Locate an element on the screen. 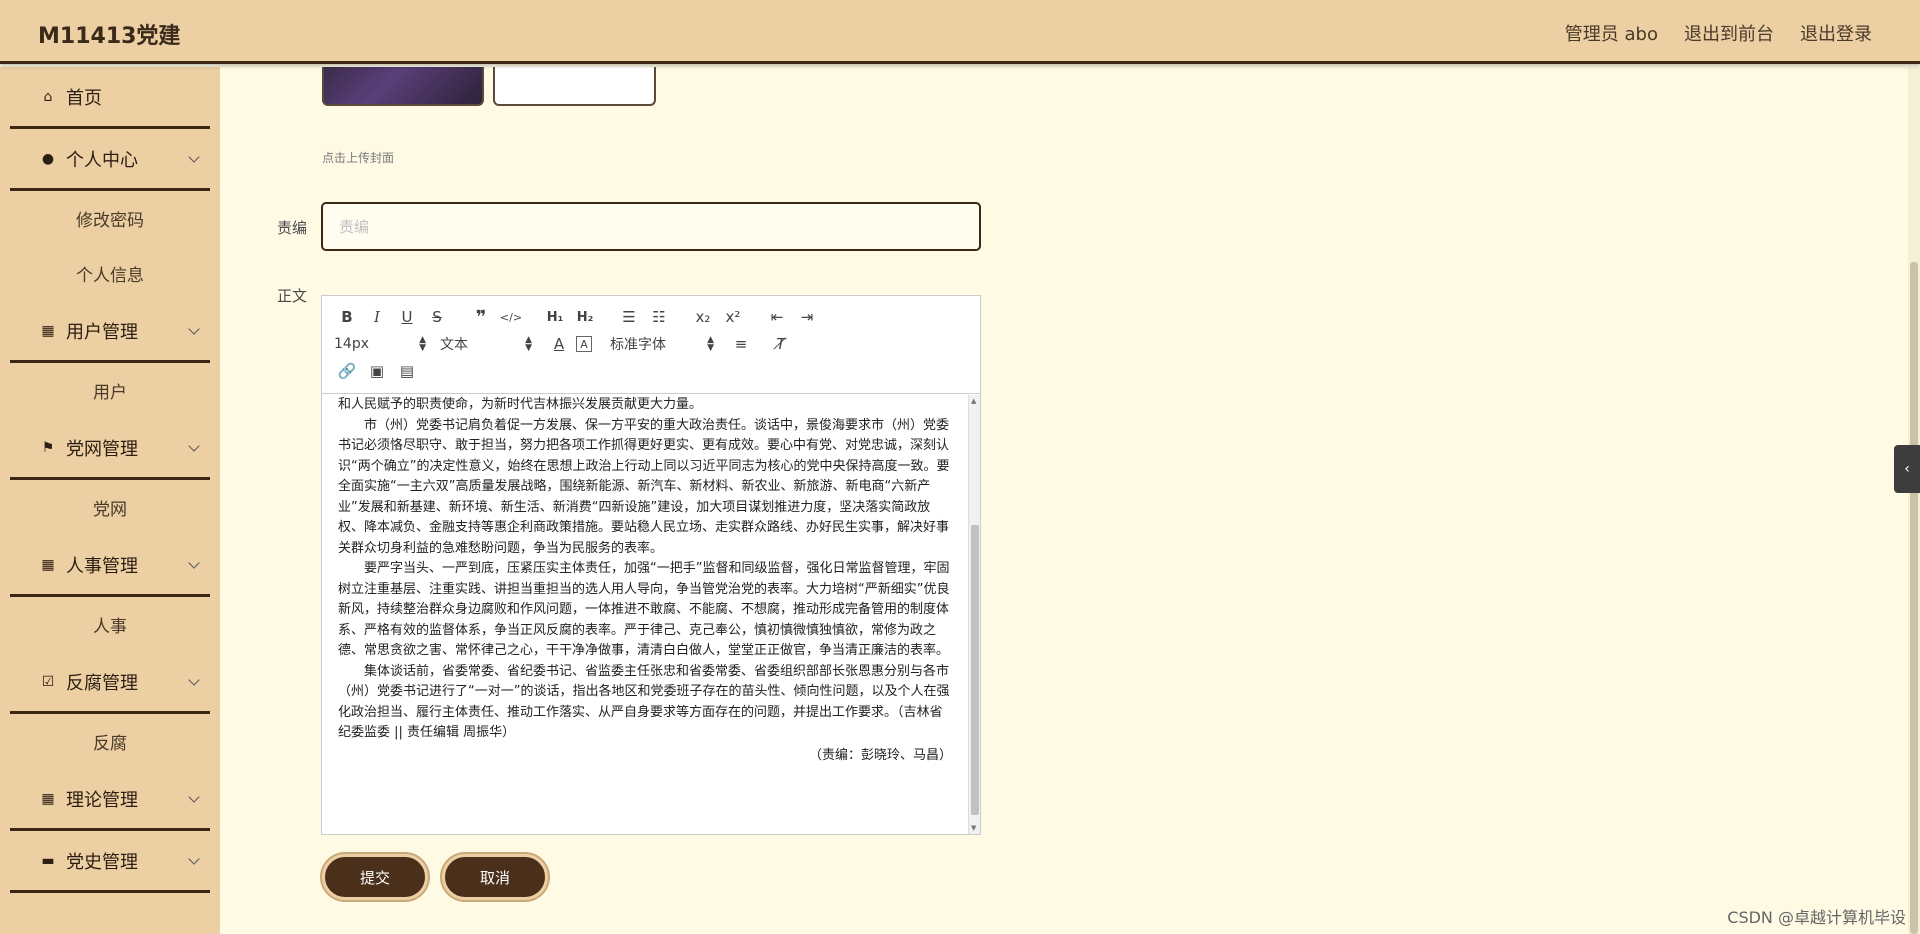  sidebar-item-user-management: ▦ 用户管理 is located at coordinates (110, 332).